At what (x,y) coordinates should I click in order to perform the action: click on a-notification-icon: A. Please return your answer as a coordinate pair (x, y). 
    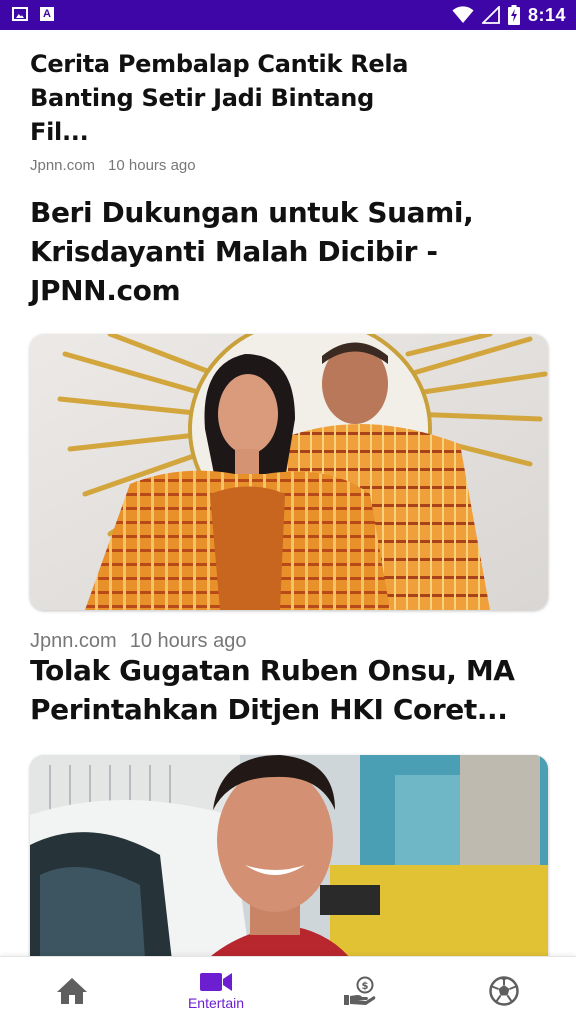
    Looking at the image, I should click on (47, 14).